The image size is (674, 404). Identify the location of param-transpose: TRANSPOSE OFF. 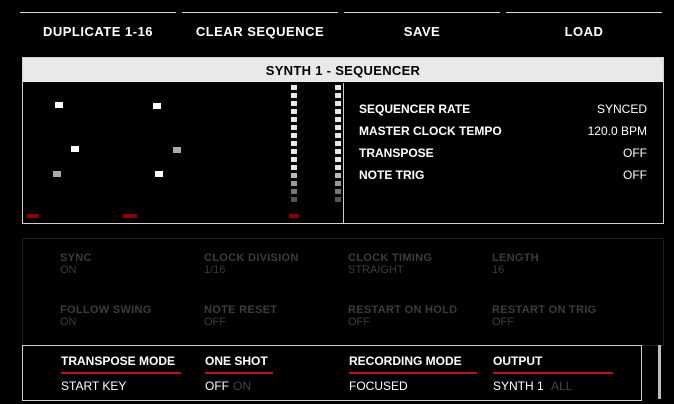
(503, 157).